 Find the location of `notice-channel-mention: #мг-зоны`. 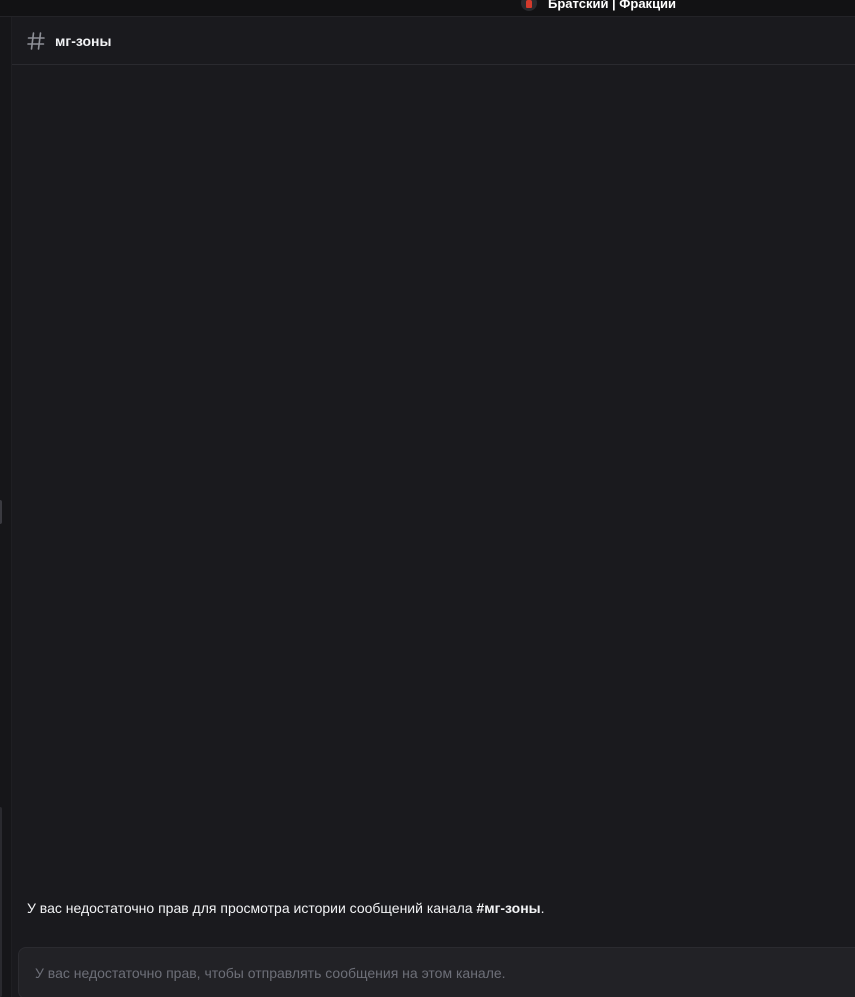

notice-channel-mention: #мг-зоны is located at coordinates (508, 908).